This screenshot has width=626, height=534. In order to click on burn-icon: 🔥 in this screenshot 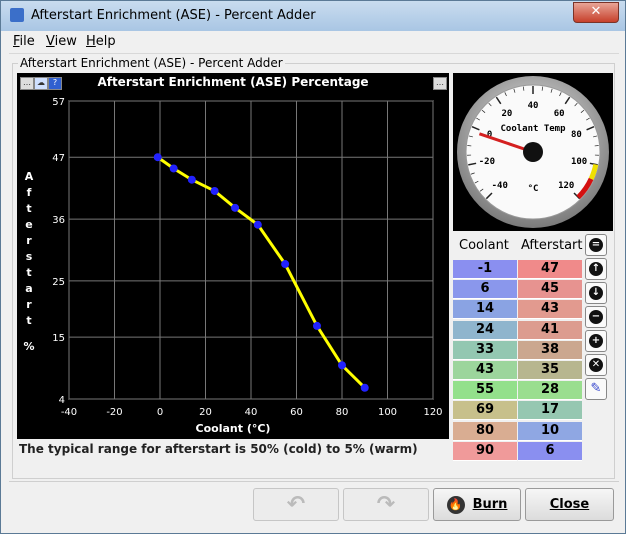, I will do `click(455, 504)`.